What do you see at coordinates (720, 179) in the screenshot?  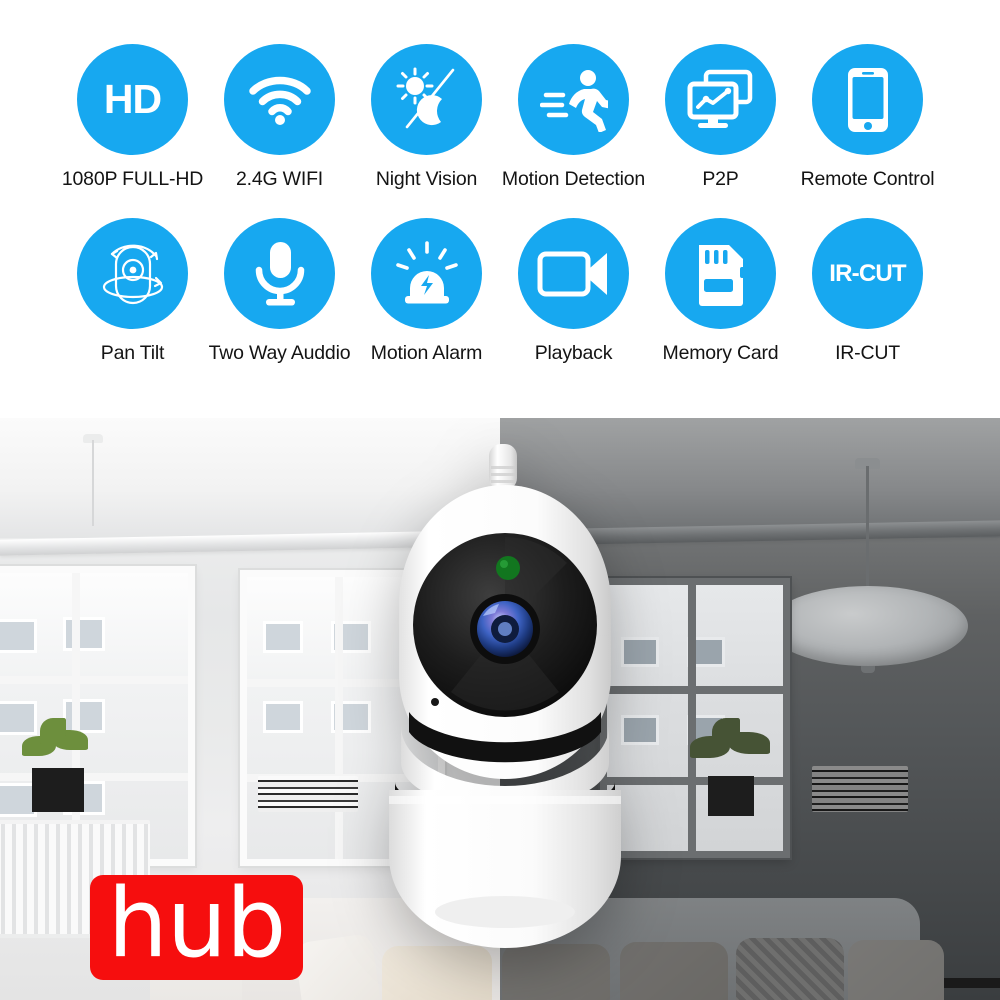 I see `feature-label: P2P` at bounding box center [720, 179].